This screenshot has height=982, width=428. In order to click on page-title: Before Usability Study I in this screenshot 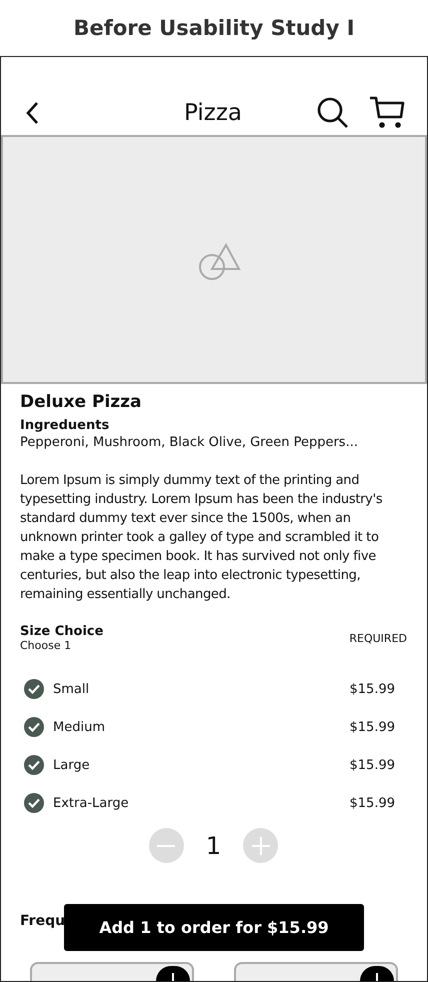, I will do `click(214, 28)`.